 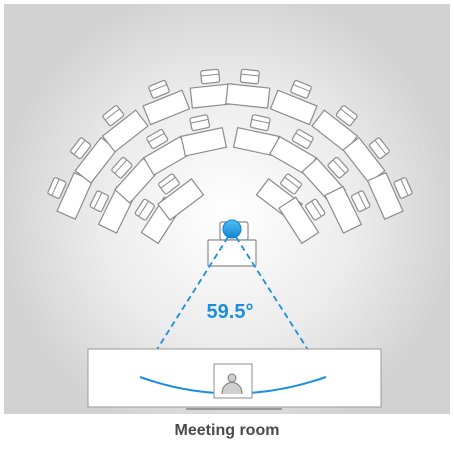 I want to click on caption: Meeting room, so click(x=227, y=430).